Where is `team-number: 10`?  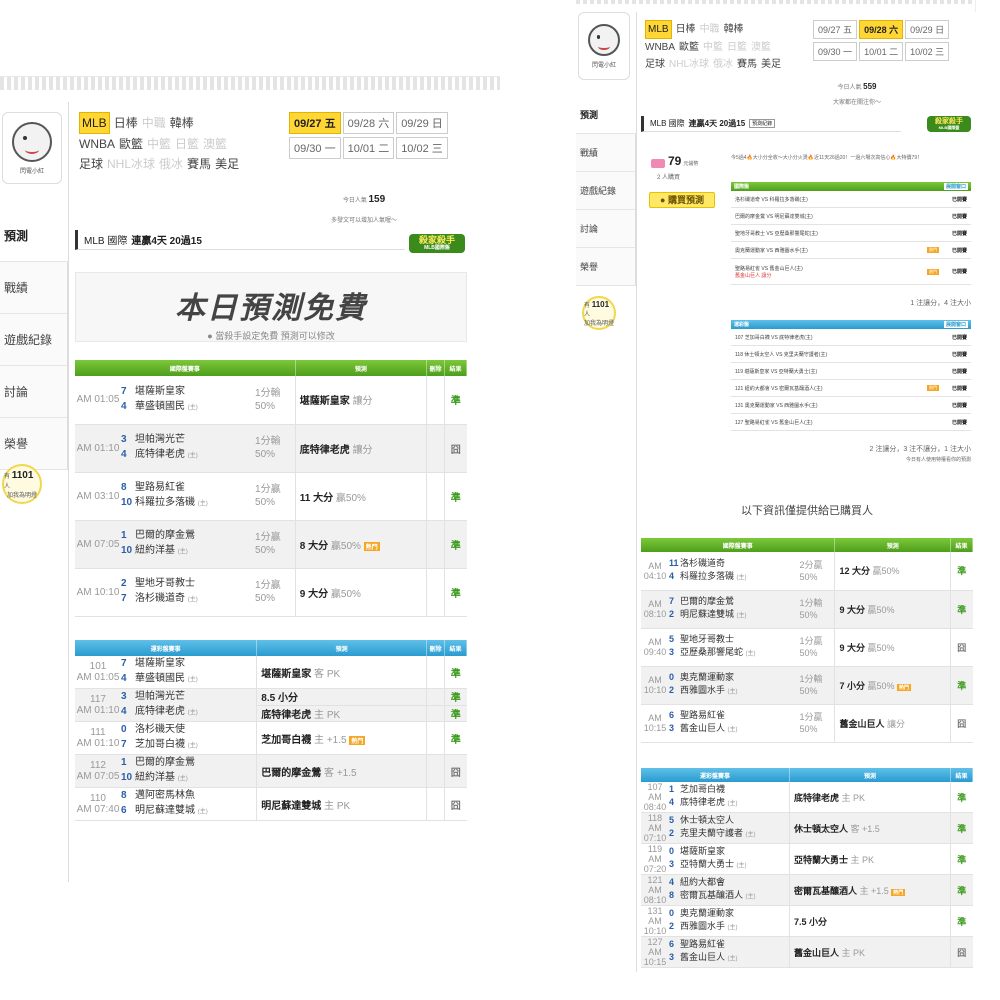
team-number: 10 is located at coordinates (127, 550).